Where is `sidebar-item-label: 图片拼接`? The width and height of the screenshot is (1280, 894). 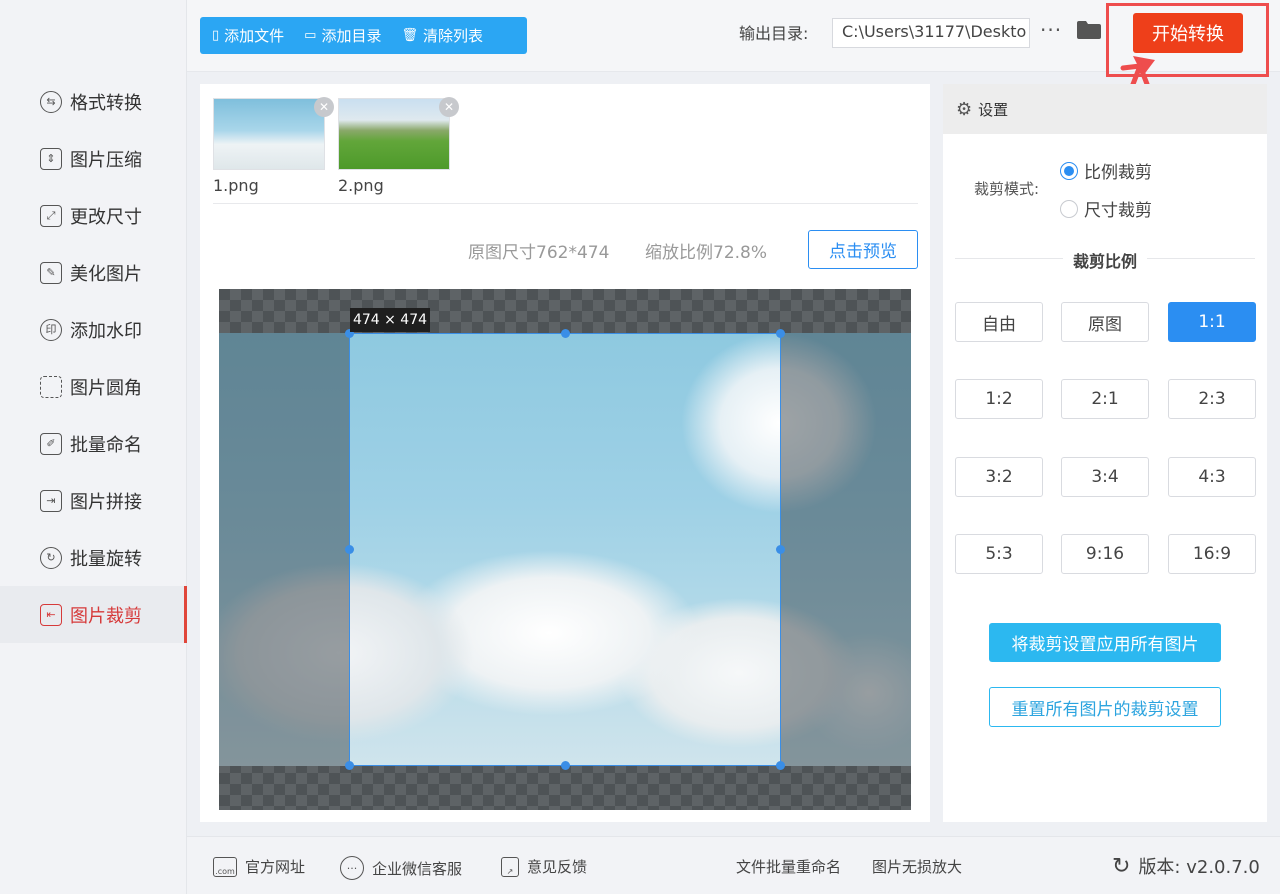 sidebar-item-label: 图片拼接 is located at coordinates (106, 502).